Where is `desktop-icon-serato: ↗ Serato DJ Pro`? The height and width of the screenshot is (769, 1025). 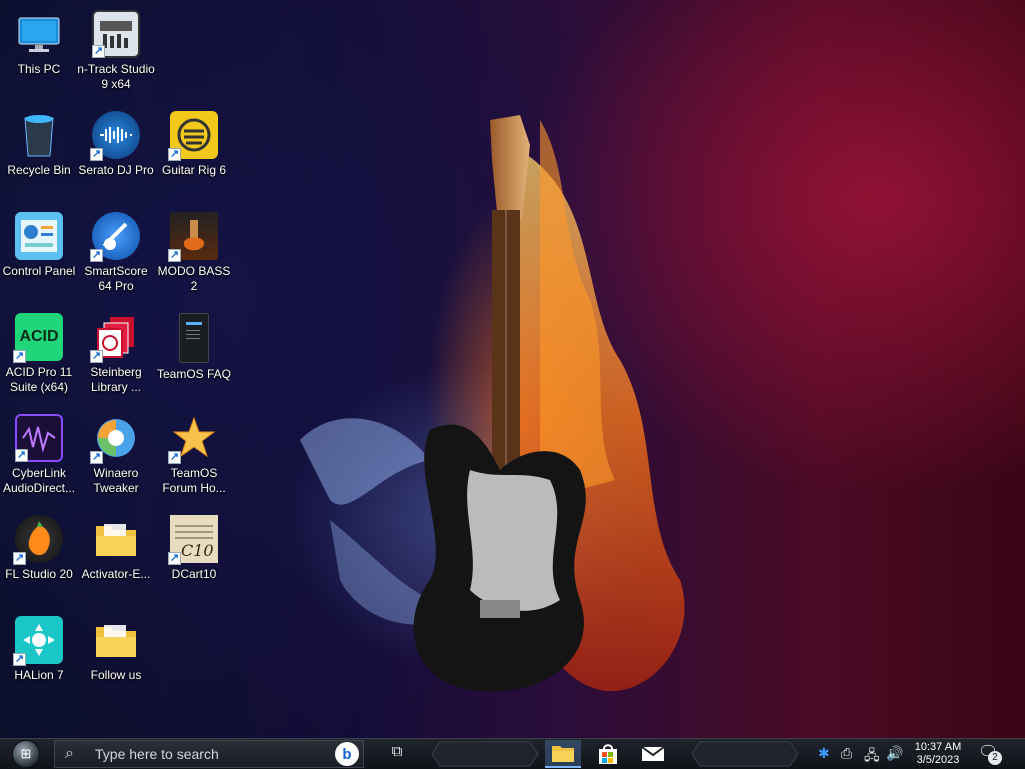
desktop-icon-serato: ↗ Serato DJ Pro is located at coordinates (116, 149).